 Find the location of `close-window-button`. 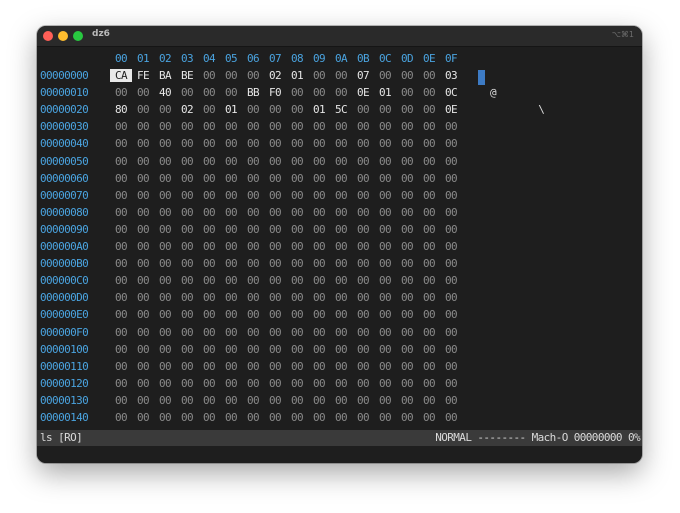

close-window-button is located at coordinates (48, 36).